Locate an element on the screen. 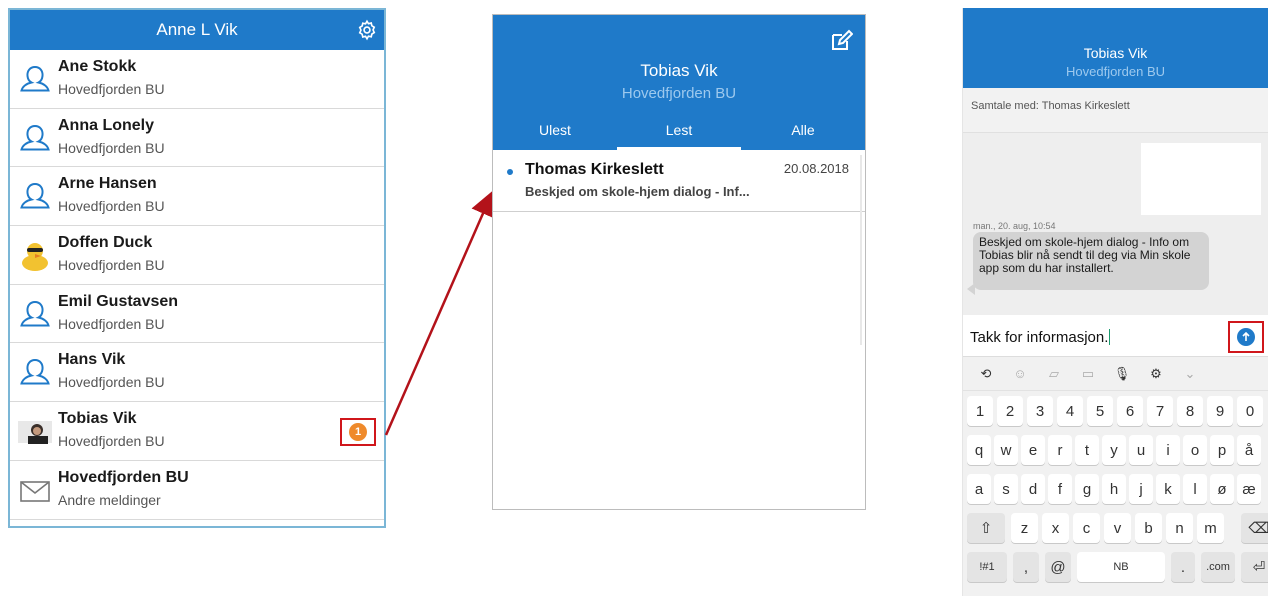  message-date: 20.08.2018 is located at coordinates (816, 168).